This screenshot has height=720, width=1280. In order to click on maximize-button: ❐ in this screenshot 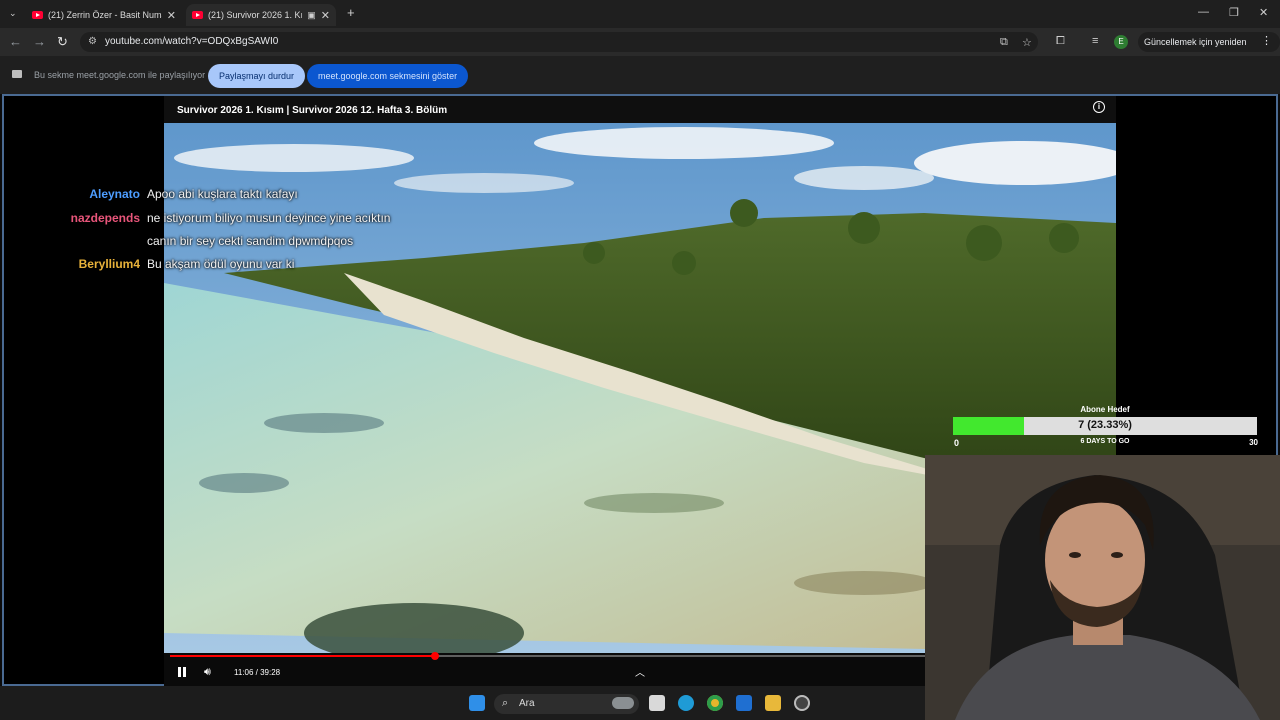, I will do `click(1234, 12)`.